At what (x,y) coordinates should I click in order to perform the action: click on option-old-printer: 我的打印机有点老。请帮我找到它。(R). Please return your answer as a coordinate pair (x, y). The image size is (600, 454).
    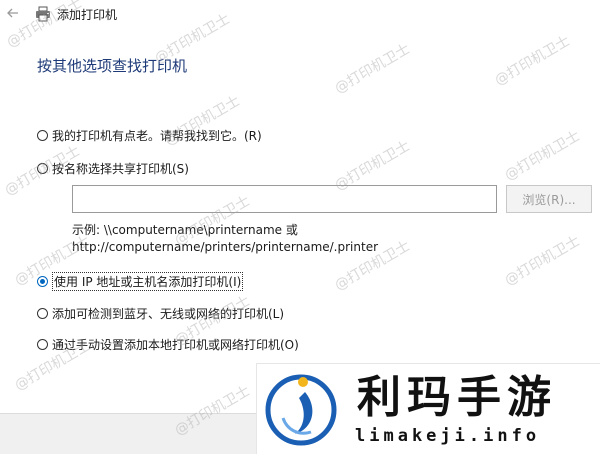
    Looking at the image, I should click on (149, 135).